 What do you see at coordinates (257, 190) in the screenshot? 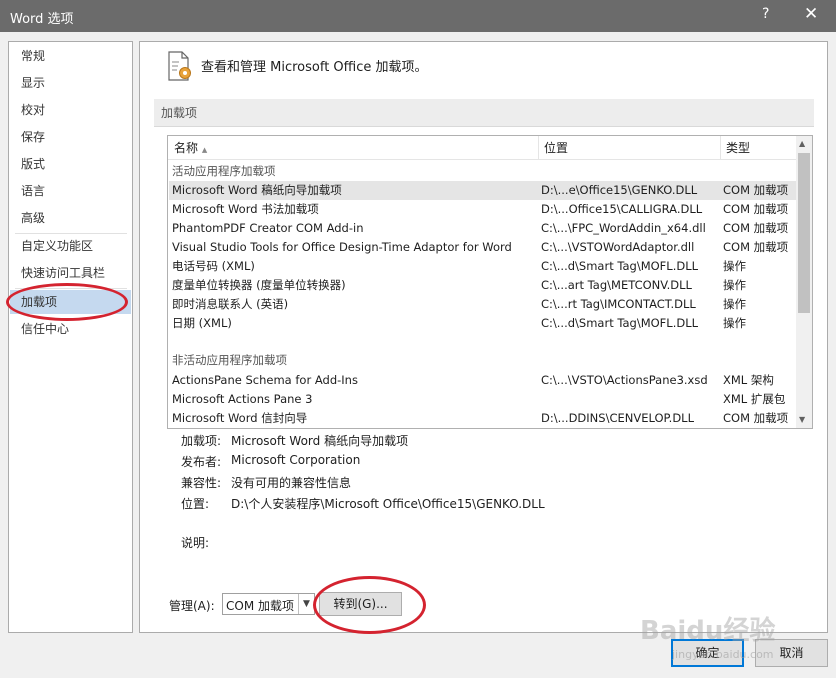
I see `cell-name: Microsoft Word 稿纸向导加载项` at bounding box center [257, 190].